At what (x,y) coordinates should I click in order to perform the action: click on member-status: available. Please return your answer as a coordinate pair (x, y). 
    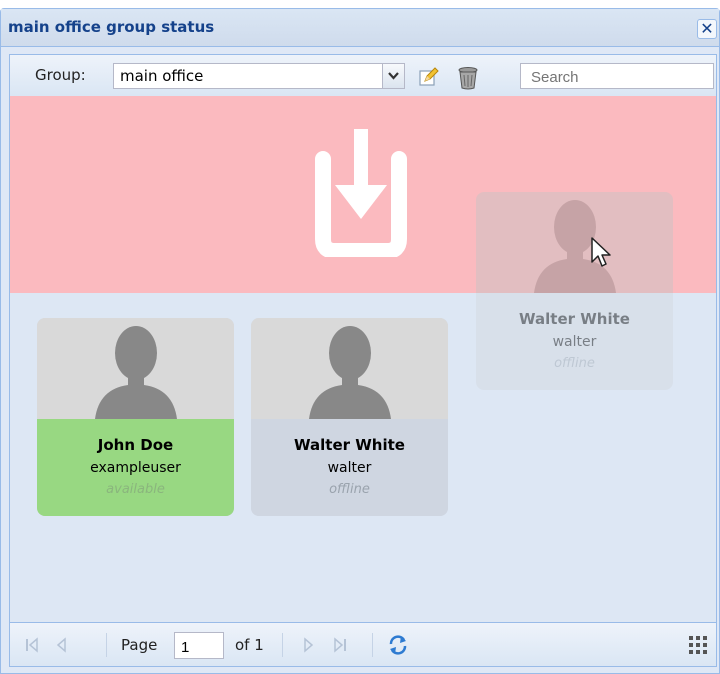
    Looking at the image, I should click on (135, 489).